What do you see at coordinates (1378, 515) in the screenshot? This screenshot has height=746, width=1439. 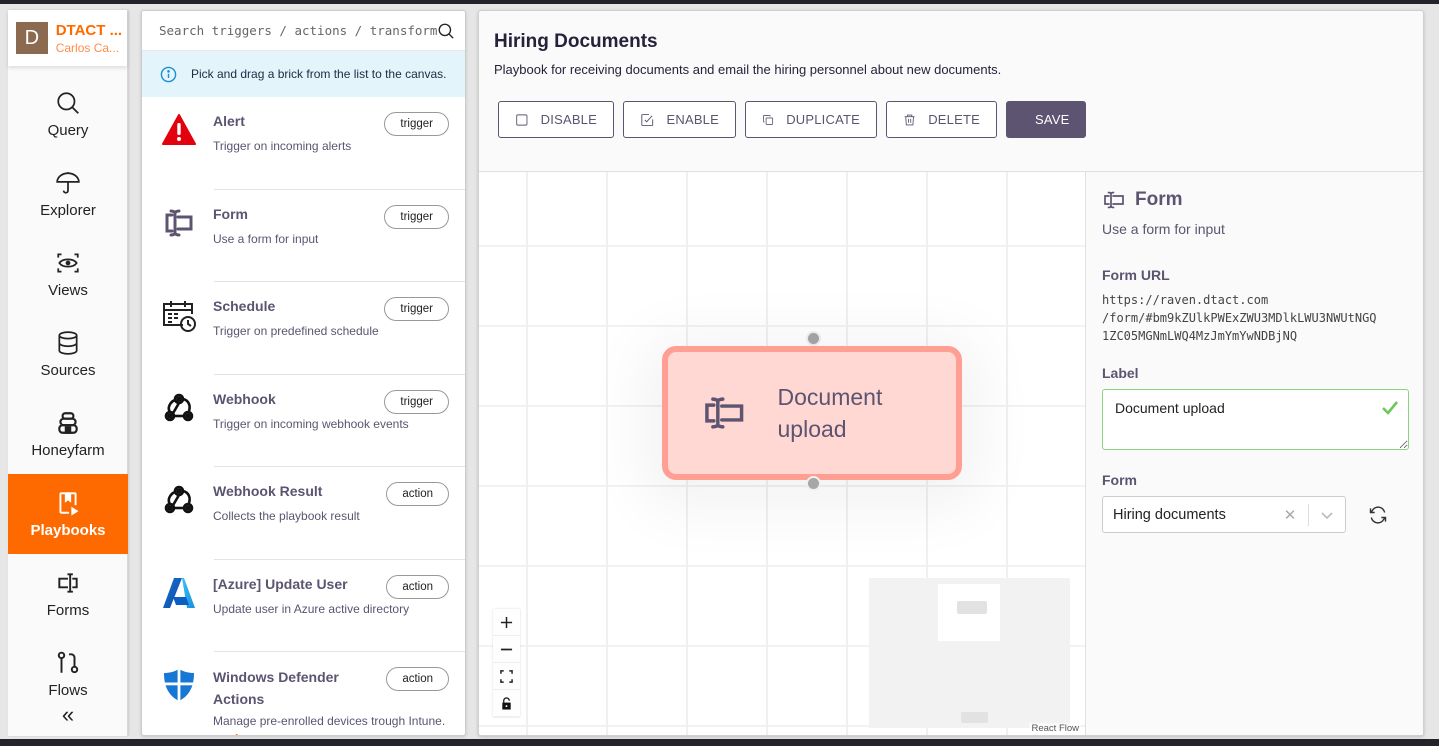 I see `refresh-icon` at bounding box center [1378, 515].